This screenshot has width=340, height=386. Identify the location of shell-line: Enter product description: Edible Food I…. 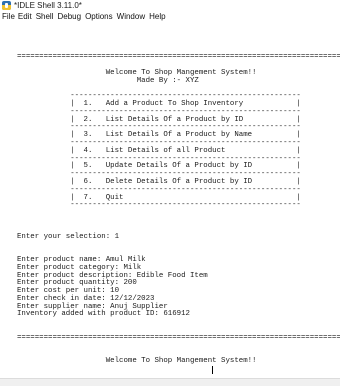
(112, 275).